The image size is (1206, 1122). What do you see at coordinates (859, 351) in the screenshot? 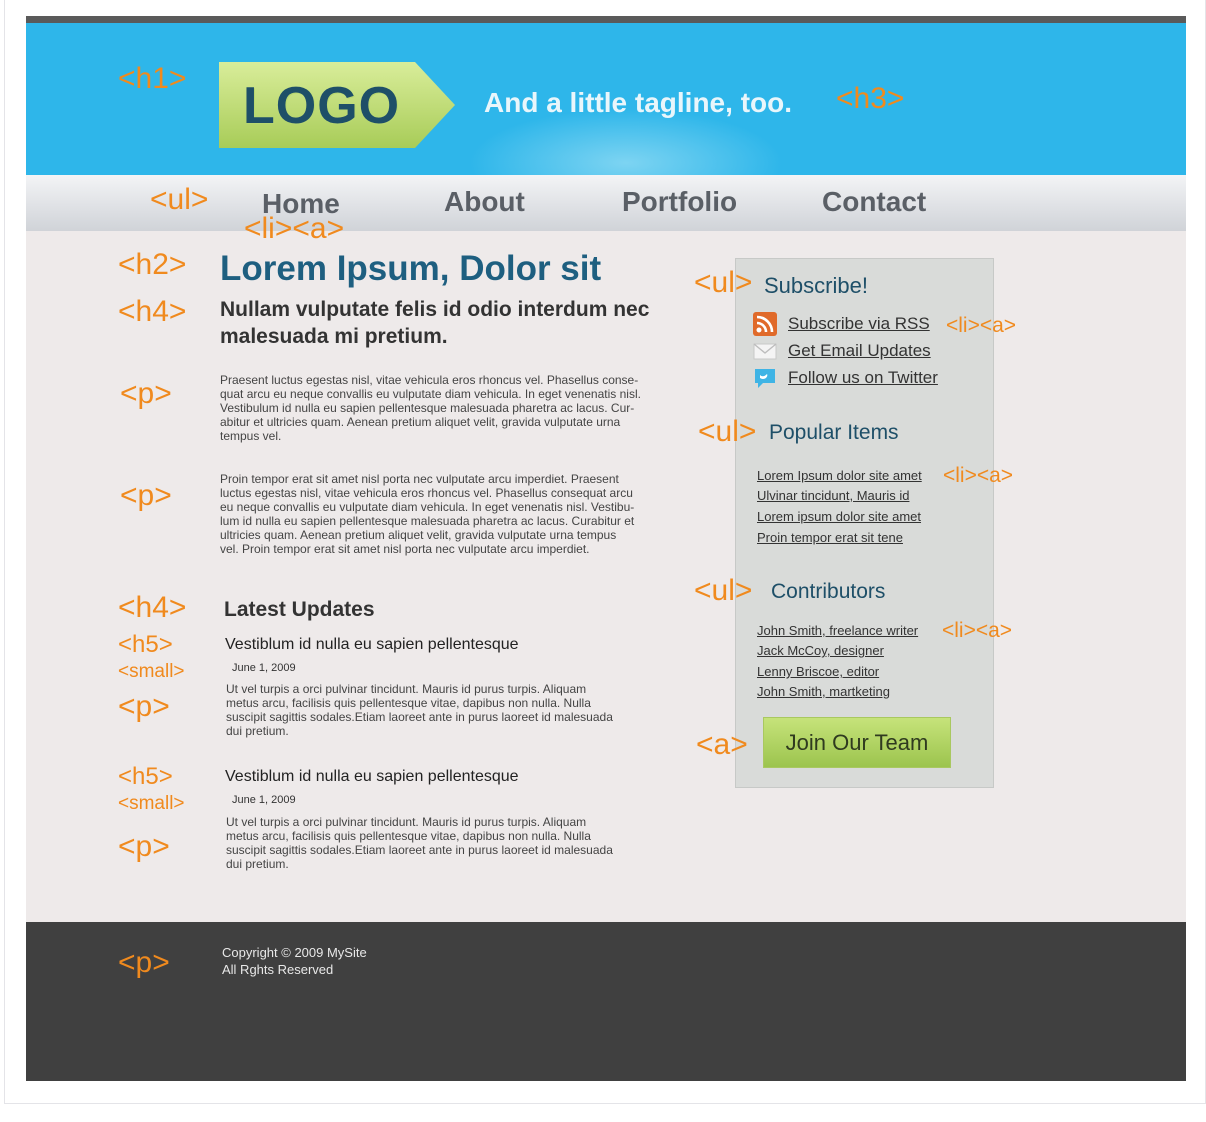
I see `email-updates-link: Get Email Updates` at bounding box center [859, 351].